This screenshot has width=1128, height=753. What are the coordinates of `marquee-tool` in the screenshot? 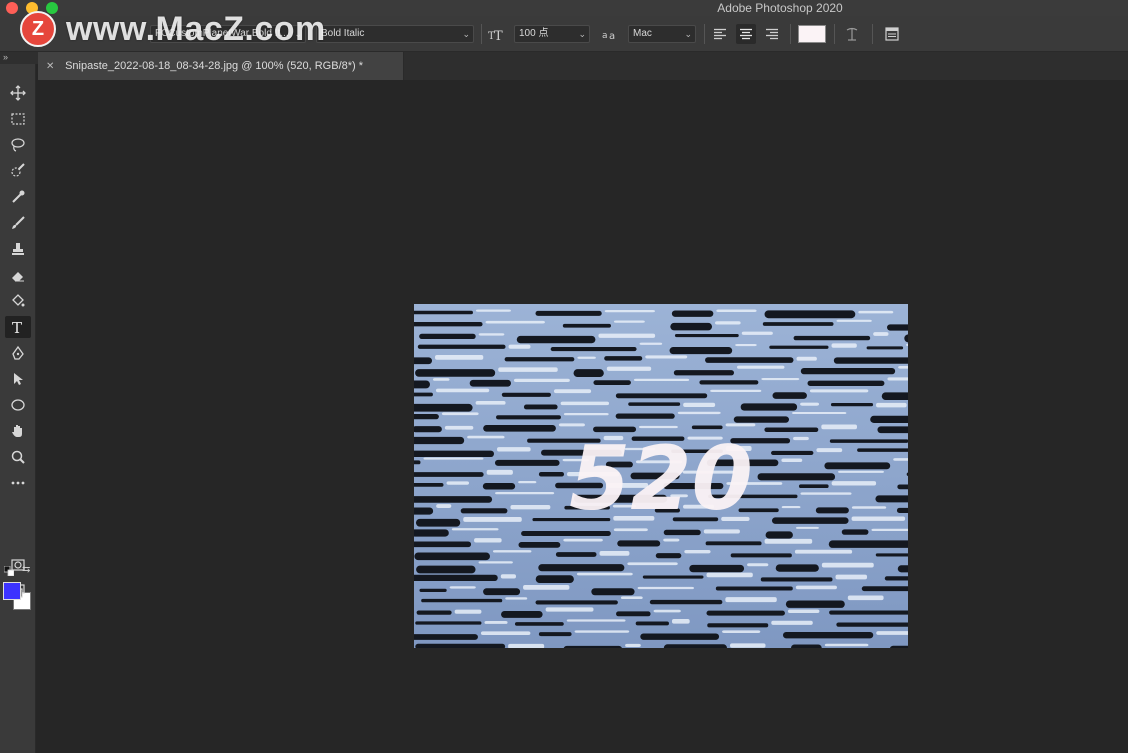 It's located at (18, 119).